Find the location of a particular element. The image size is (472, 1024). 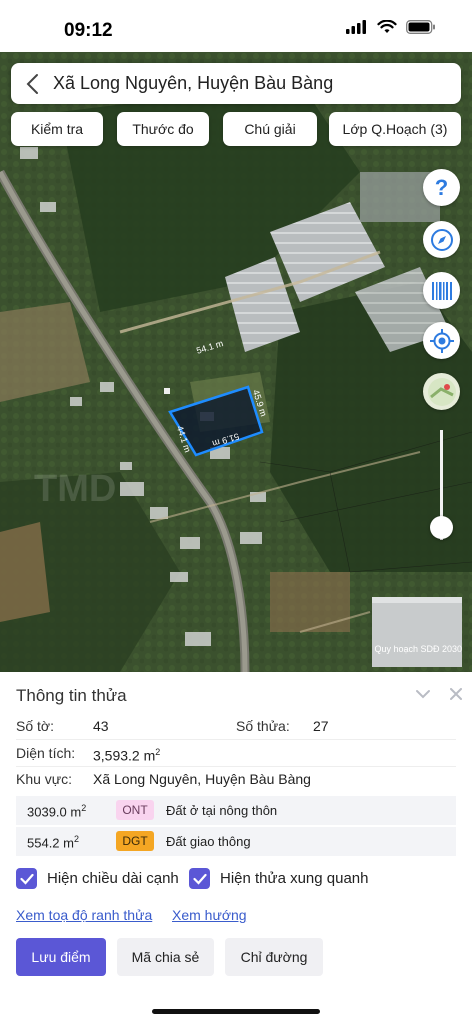

area-number: 3,593.2 m is located at coordinates (124, 755).